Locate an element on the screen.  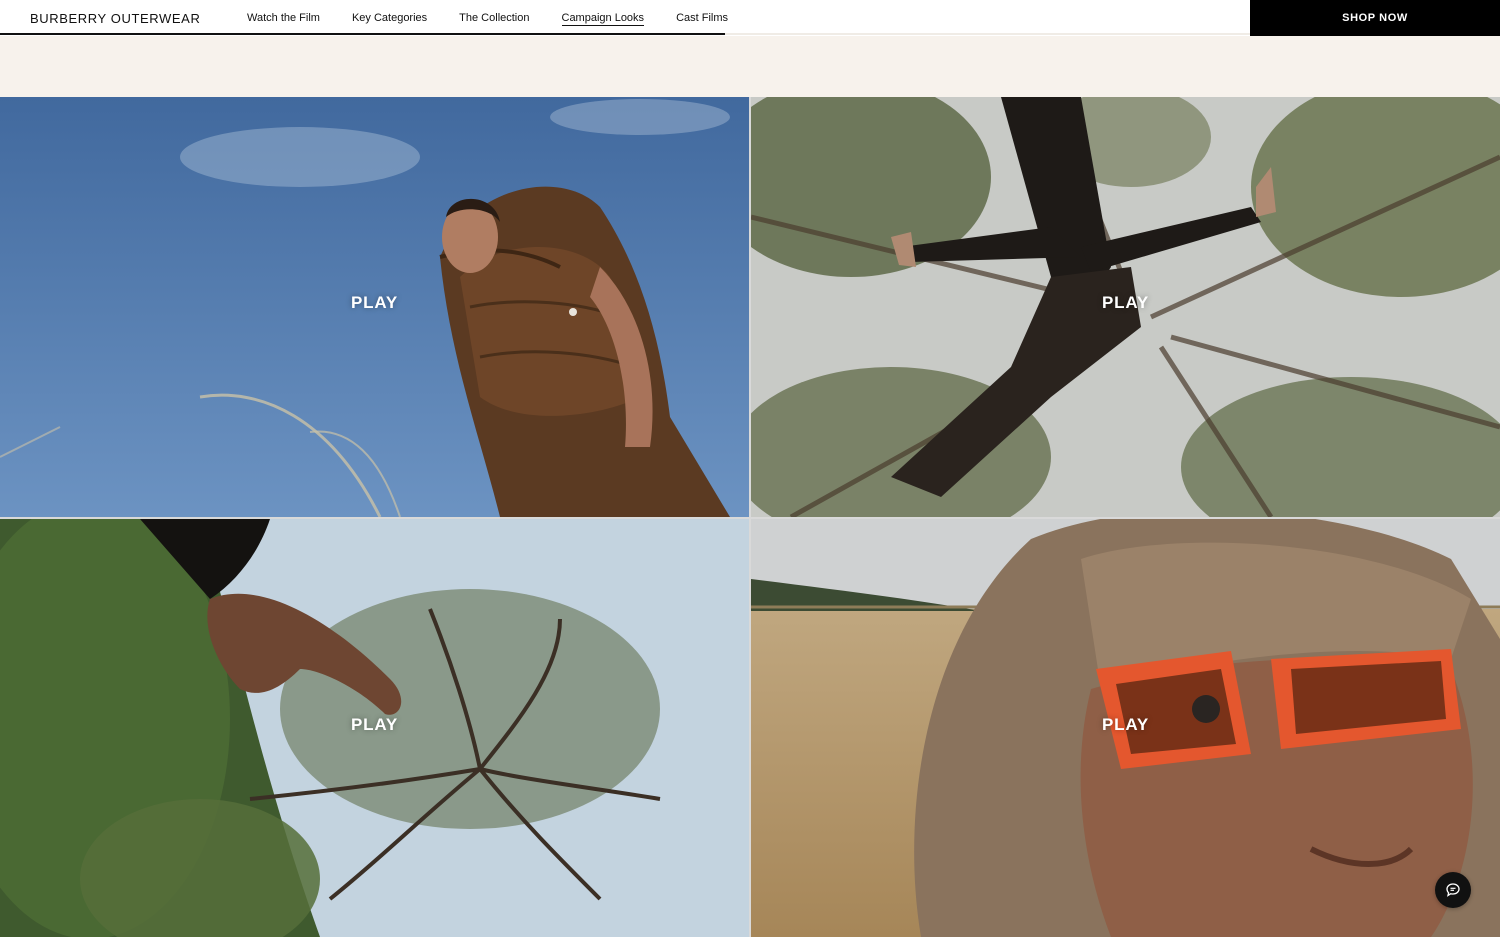
nav-item-campaign-looks: Campaign Looks is located at coordinates (603, 18).